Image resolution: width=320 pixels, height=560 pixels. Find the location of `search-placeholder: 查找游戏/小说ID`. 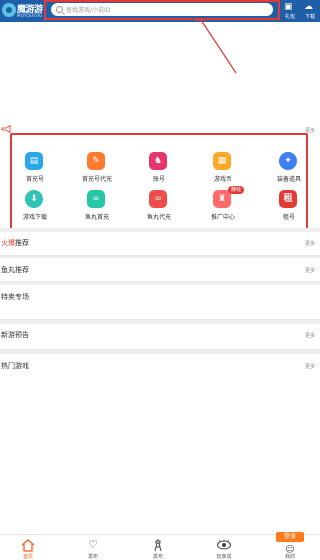

search-placeholder: 查找游戏/小说ID is located at coordinates (88, 10).